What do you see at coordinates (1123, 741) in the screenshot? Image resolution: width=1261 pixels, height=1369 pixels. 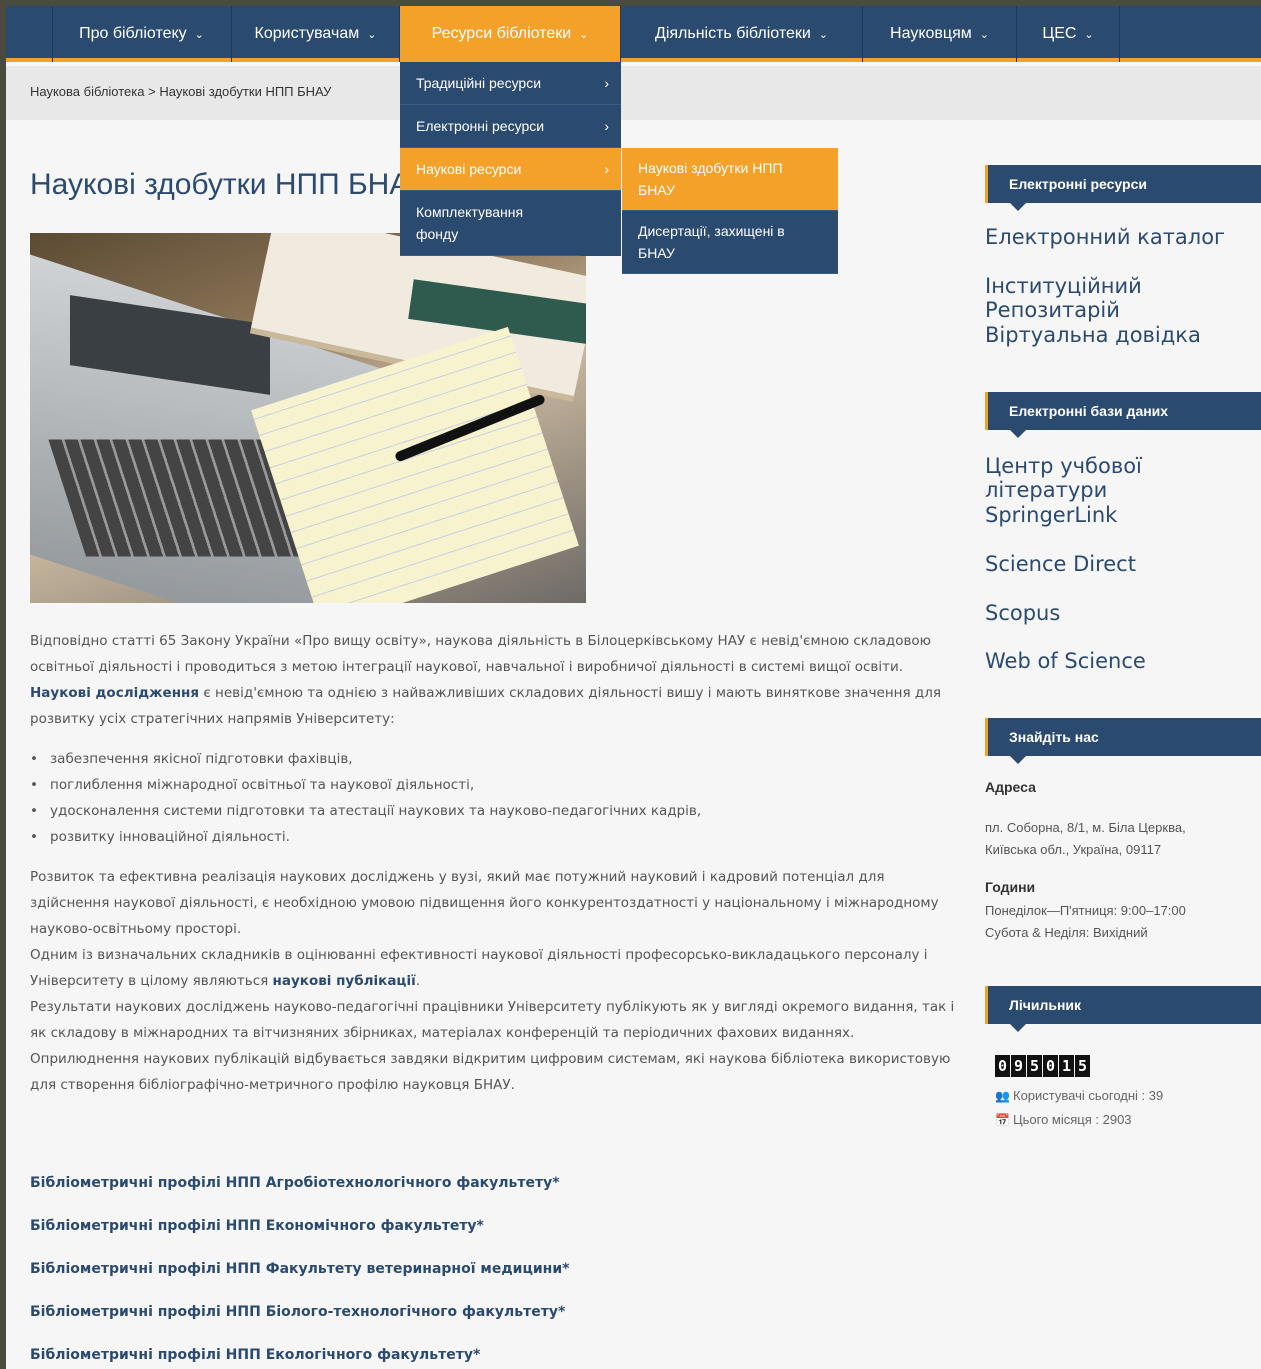 I see `widget-title-find-us: Знайдіть нас` at bounding box center [1123, 741].